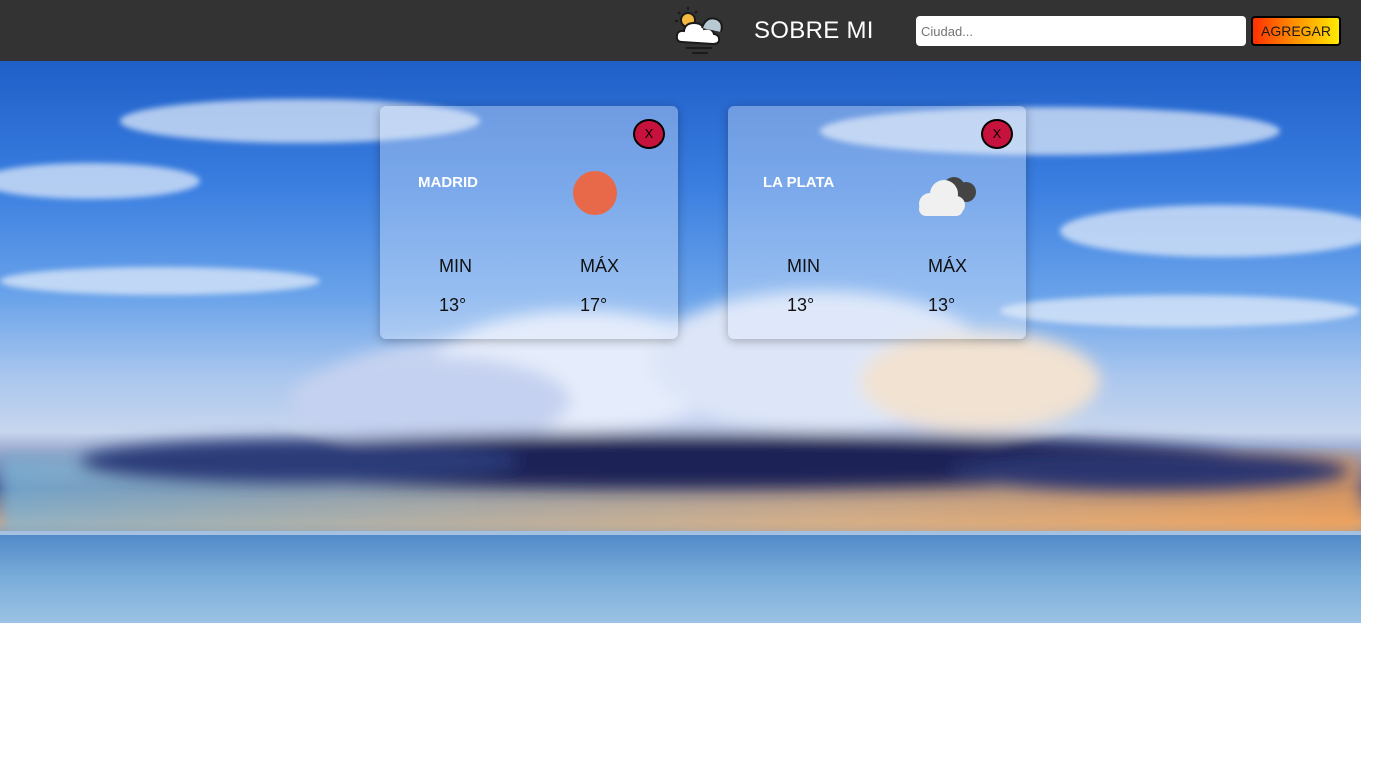 The width and height of the screenshot is (1388, 776). What do you see at coordinates (814, 31) in the screenshot?
I see `about-me-link: SOBRE MI` at bounding box center [814, 31].